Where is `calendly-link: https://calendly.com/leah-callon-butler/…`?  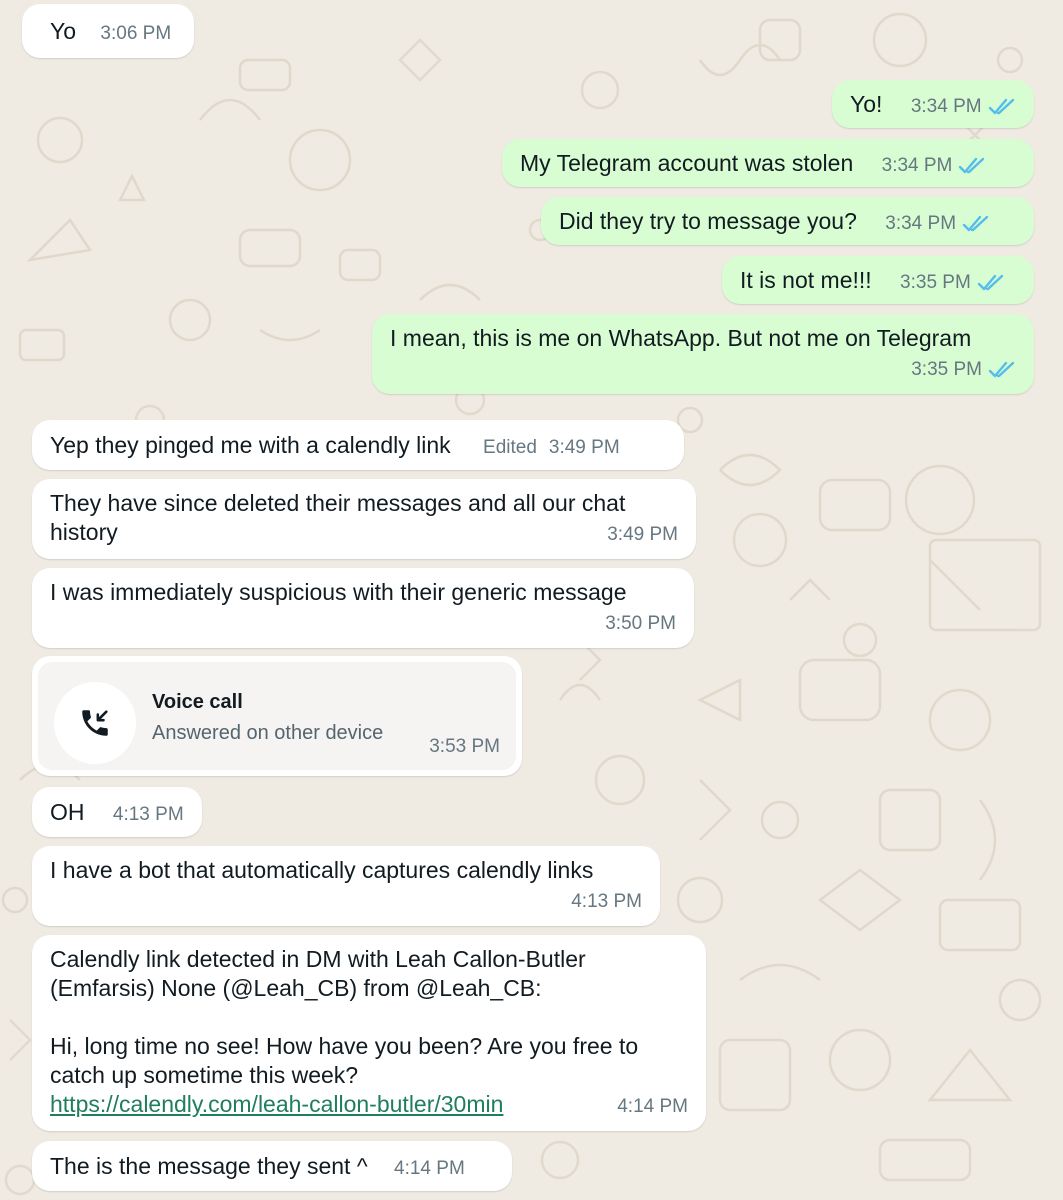
calendly-link: https://calendly.com/leah-callon-butler/… is located at coordinates (276, 1104).